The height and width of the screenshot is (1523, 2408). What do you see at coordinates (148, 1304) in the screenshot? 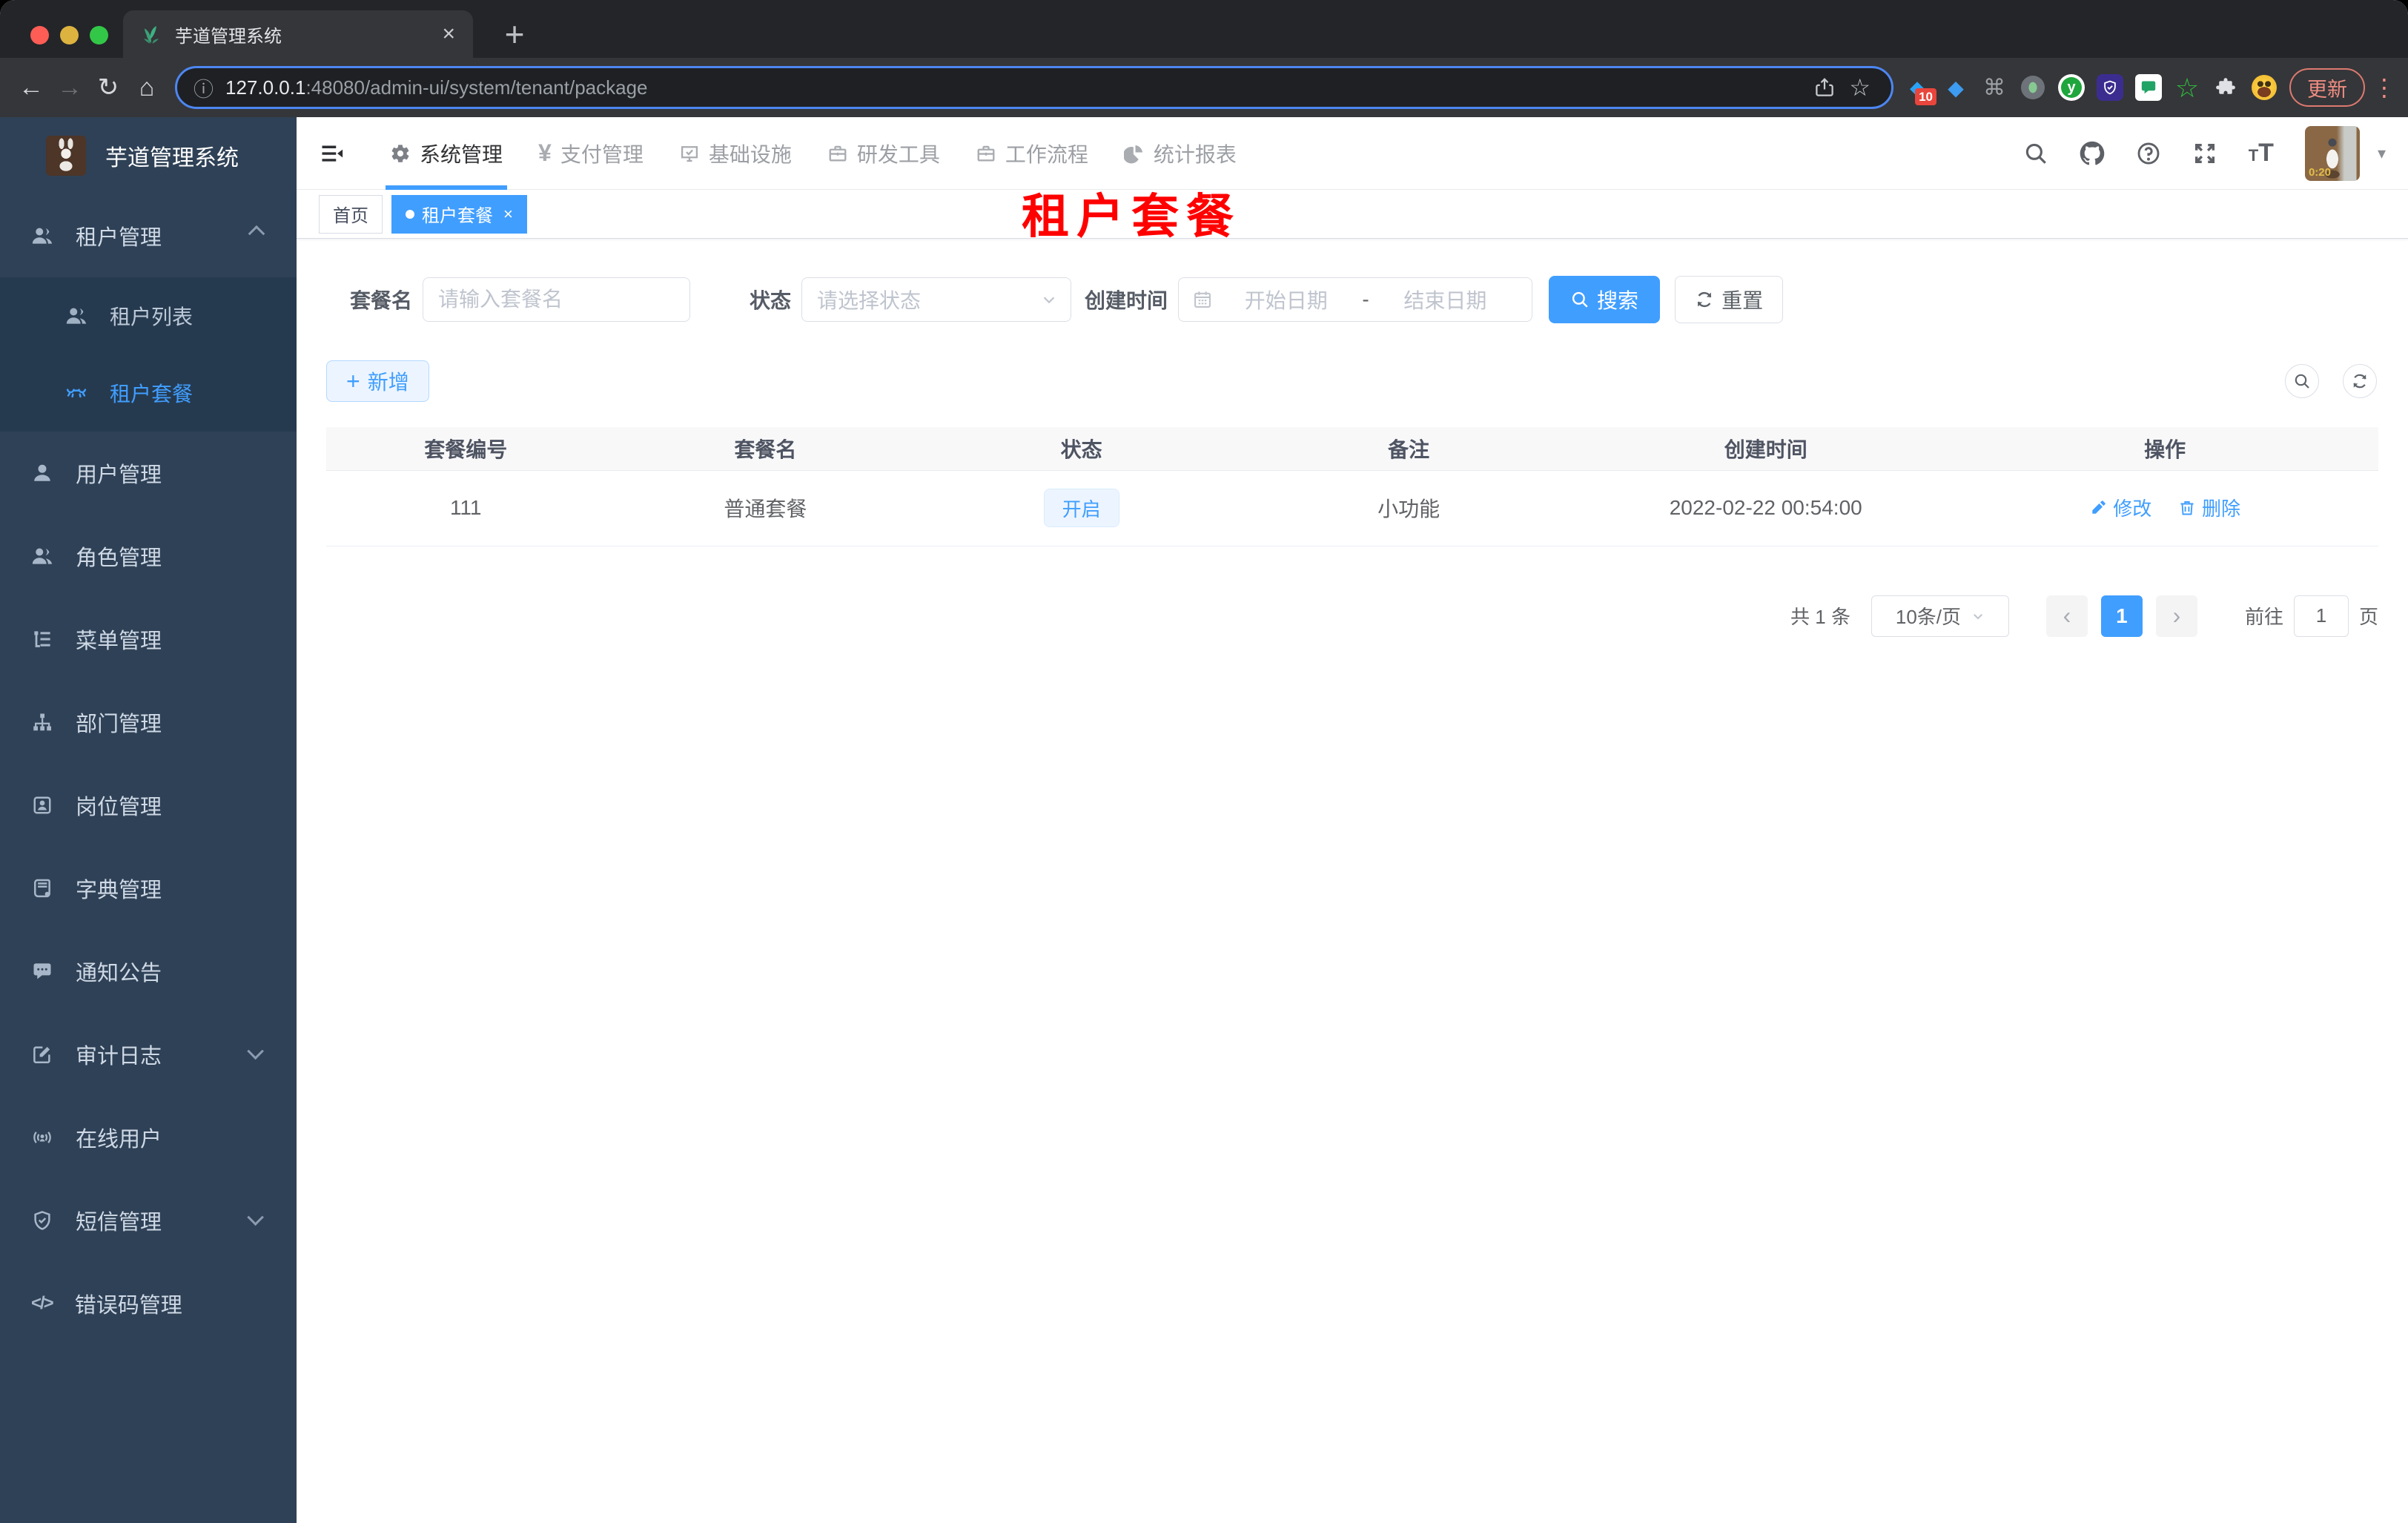
I see `sidebar-item-error-code: </> 错误码管理` at bounding box center [148, 1304].